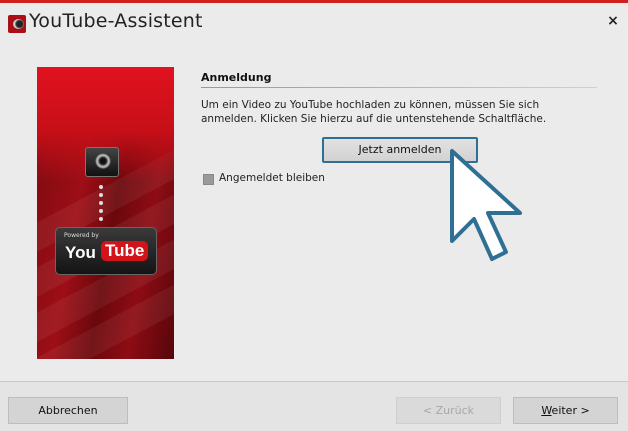 The image size is (628, 431). Describe the element at coordinates (106, 251) in the screenshot. I see `youtube-logo: Powered by You Tube` at that location.